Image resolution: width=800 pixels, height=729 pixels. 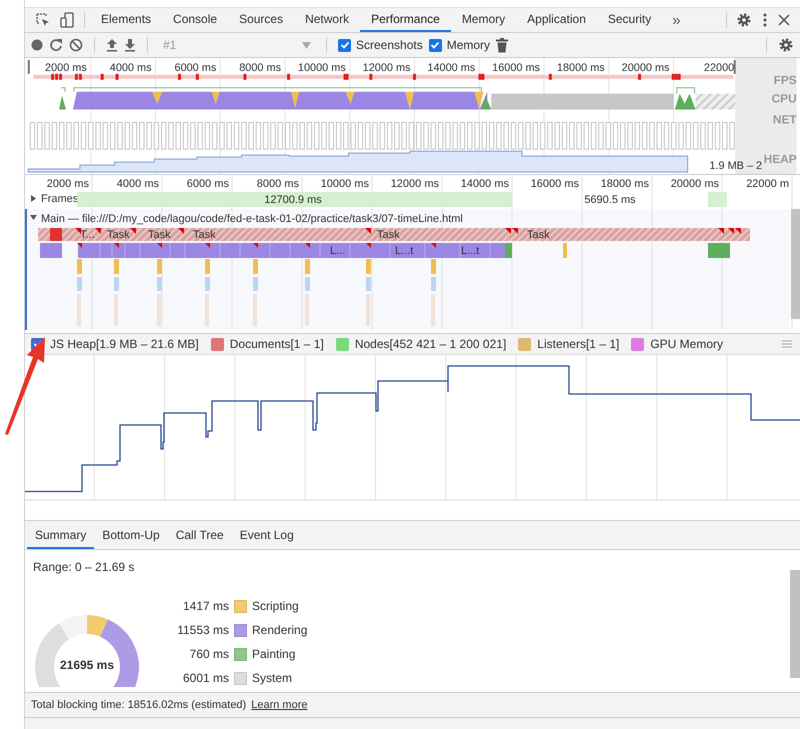 I want to click on category-time: 1417 ms, so click(x=205, y=606).